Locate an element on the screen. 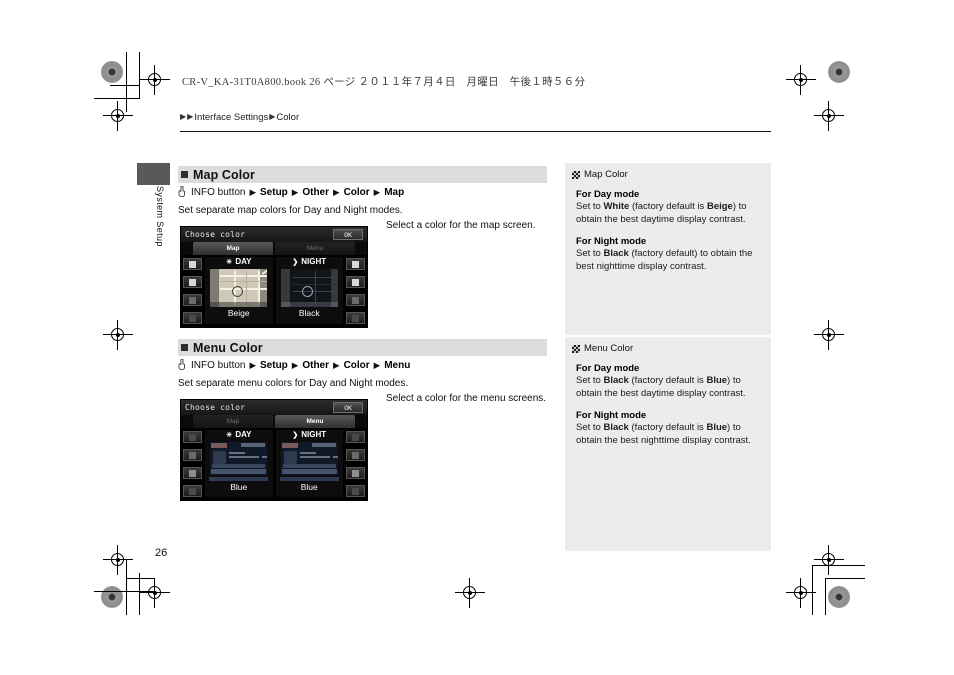 Image resolution: width=954 pixels, height=675 pixels. night-color-name: Black is located at coordinates (309, 312).